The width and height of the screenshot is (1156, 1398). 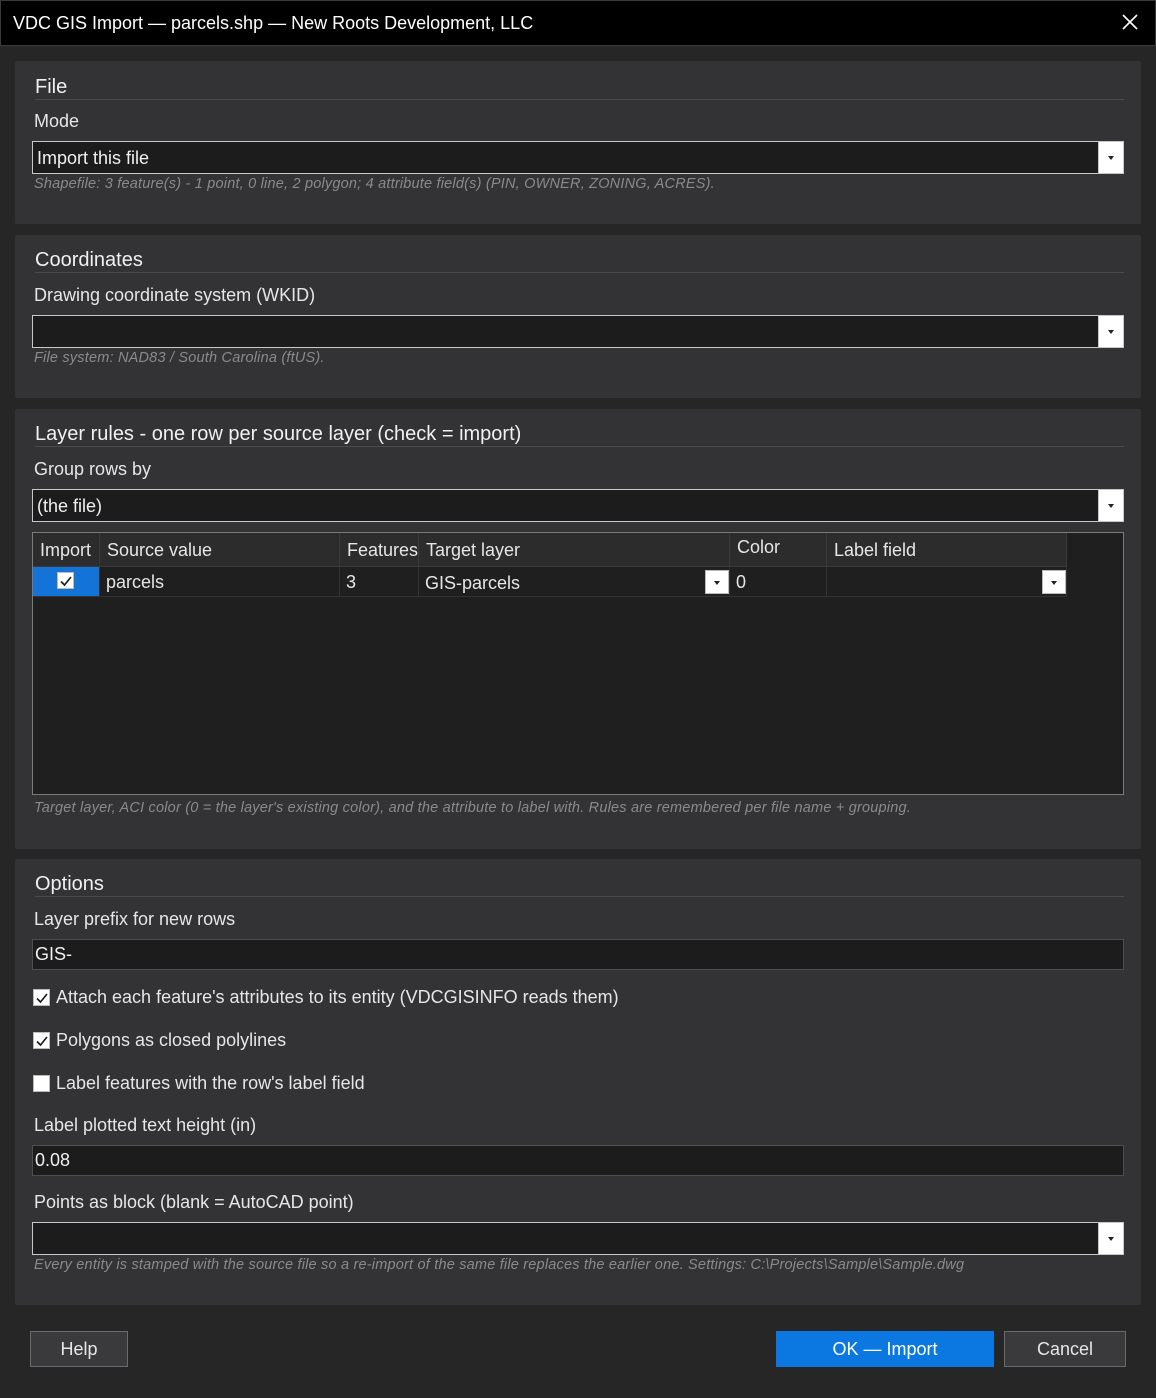 What do you see at coordinates (79, 1349) in the screenshot?
I see `help-button: Help` at bounding box center [79, 1349].